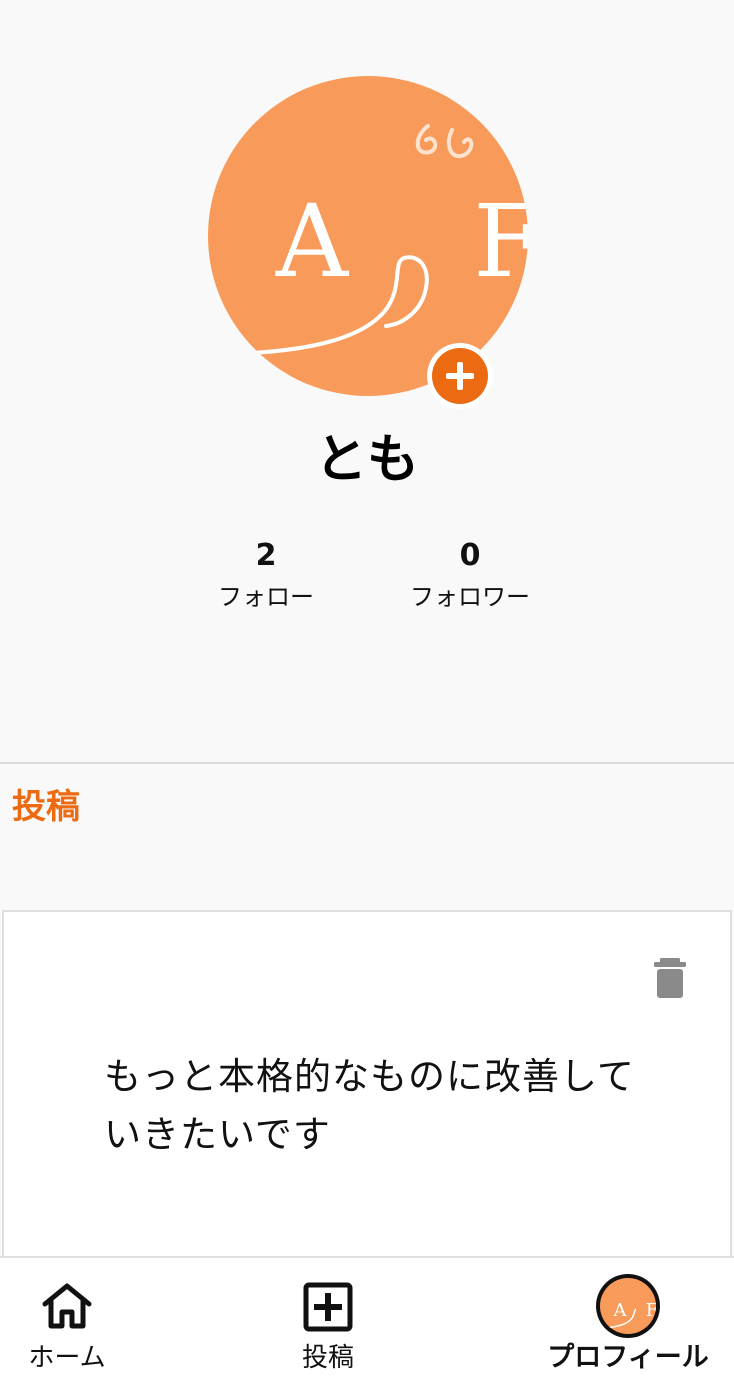  I want to click on add-box-icon, so click(328, 1307).